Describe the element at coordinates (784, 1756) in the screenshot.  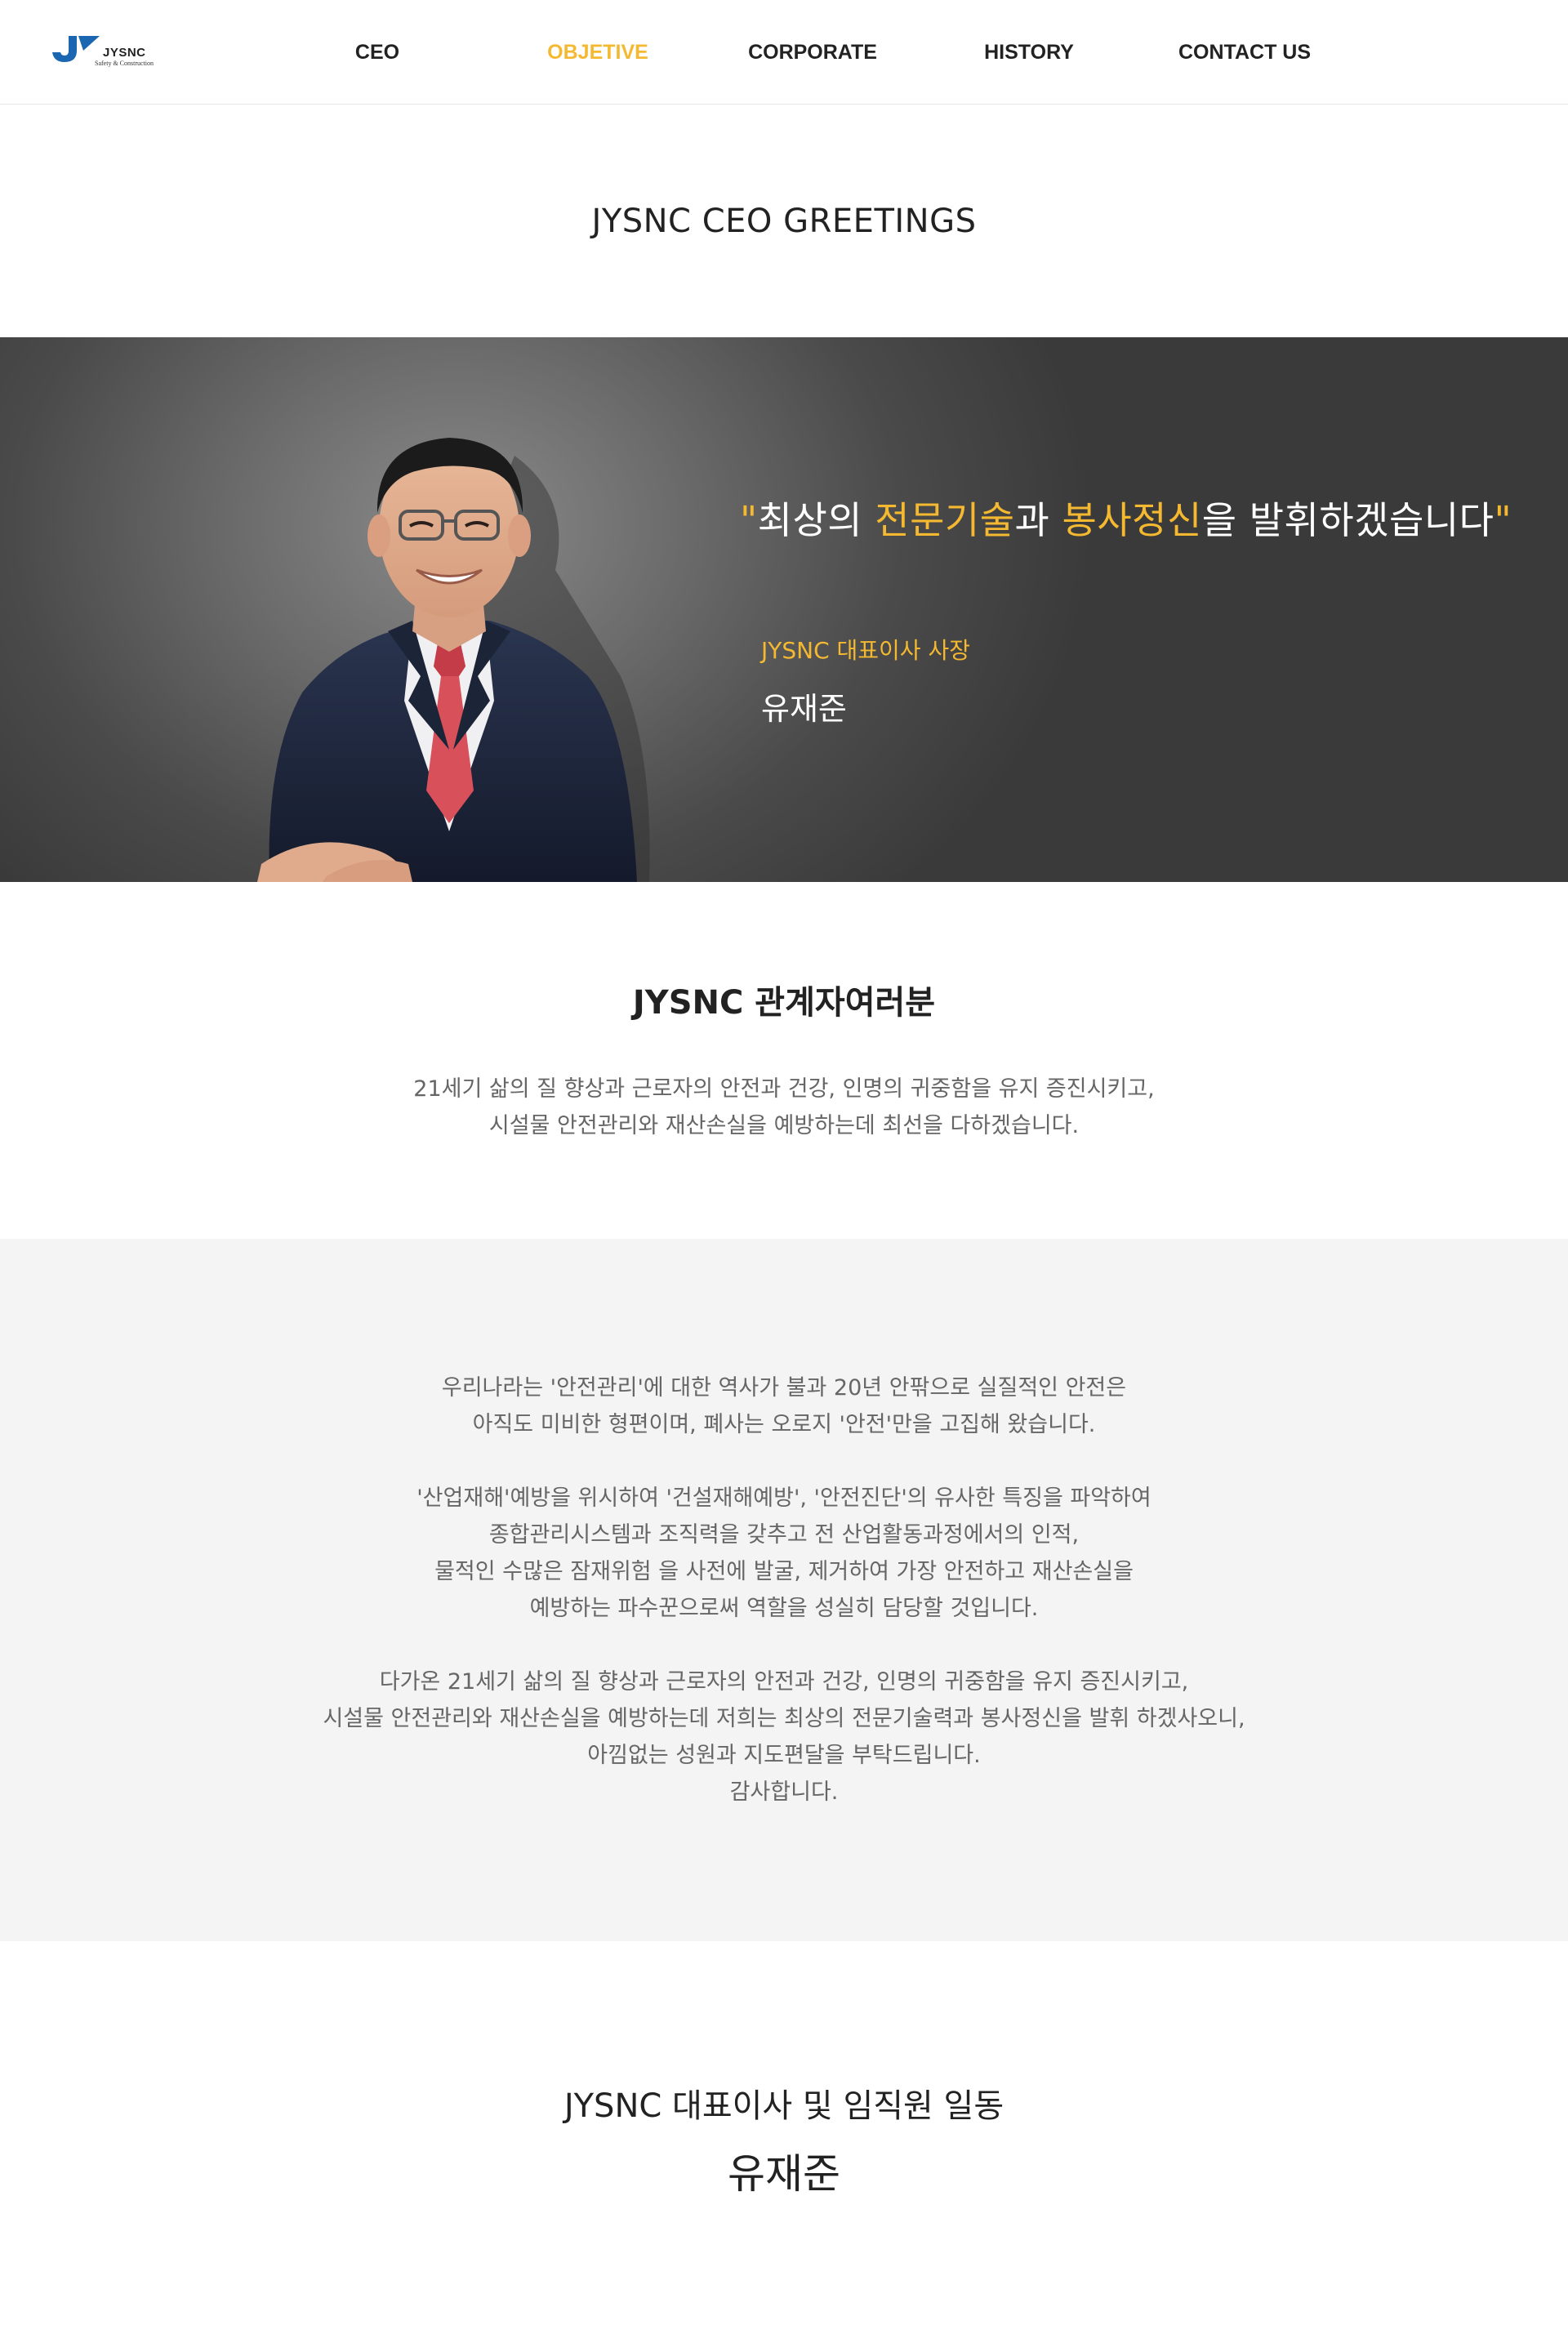
I see `message-line: 아낌없는 성원과 지도편달을 부탁드립니다.` at that location.